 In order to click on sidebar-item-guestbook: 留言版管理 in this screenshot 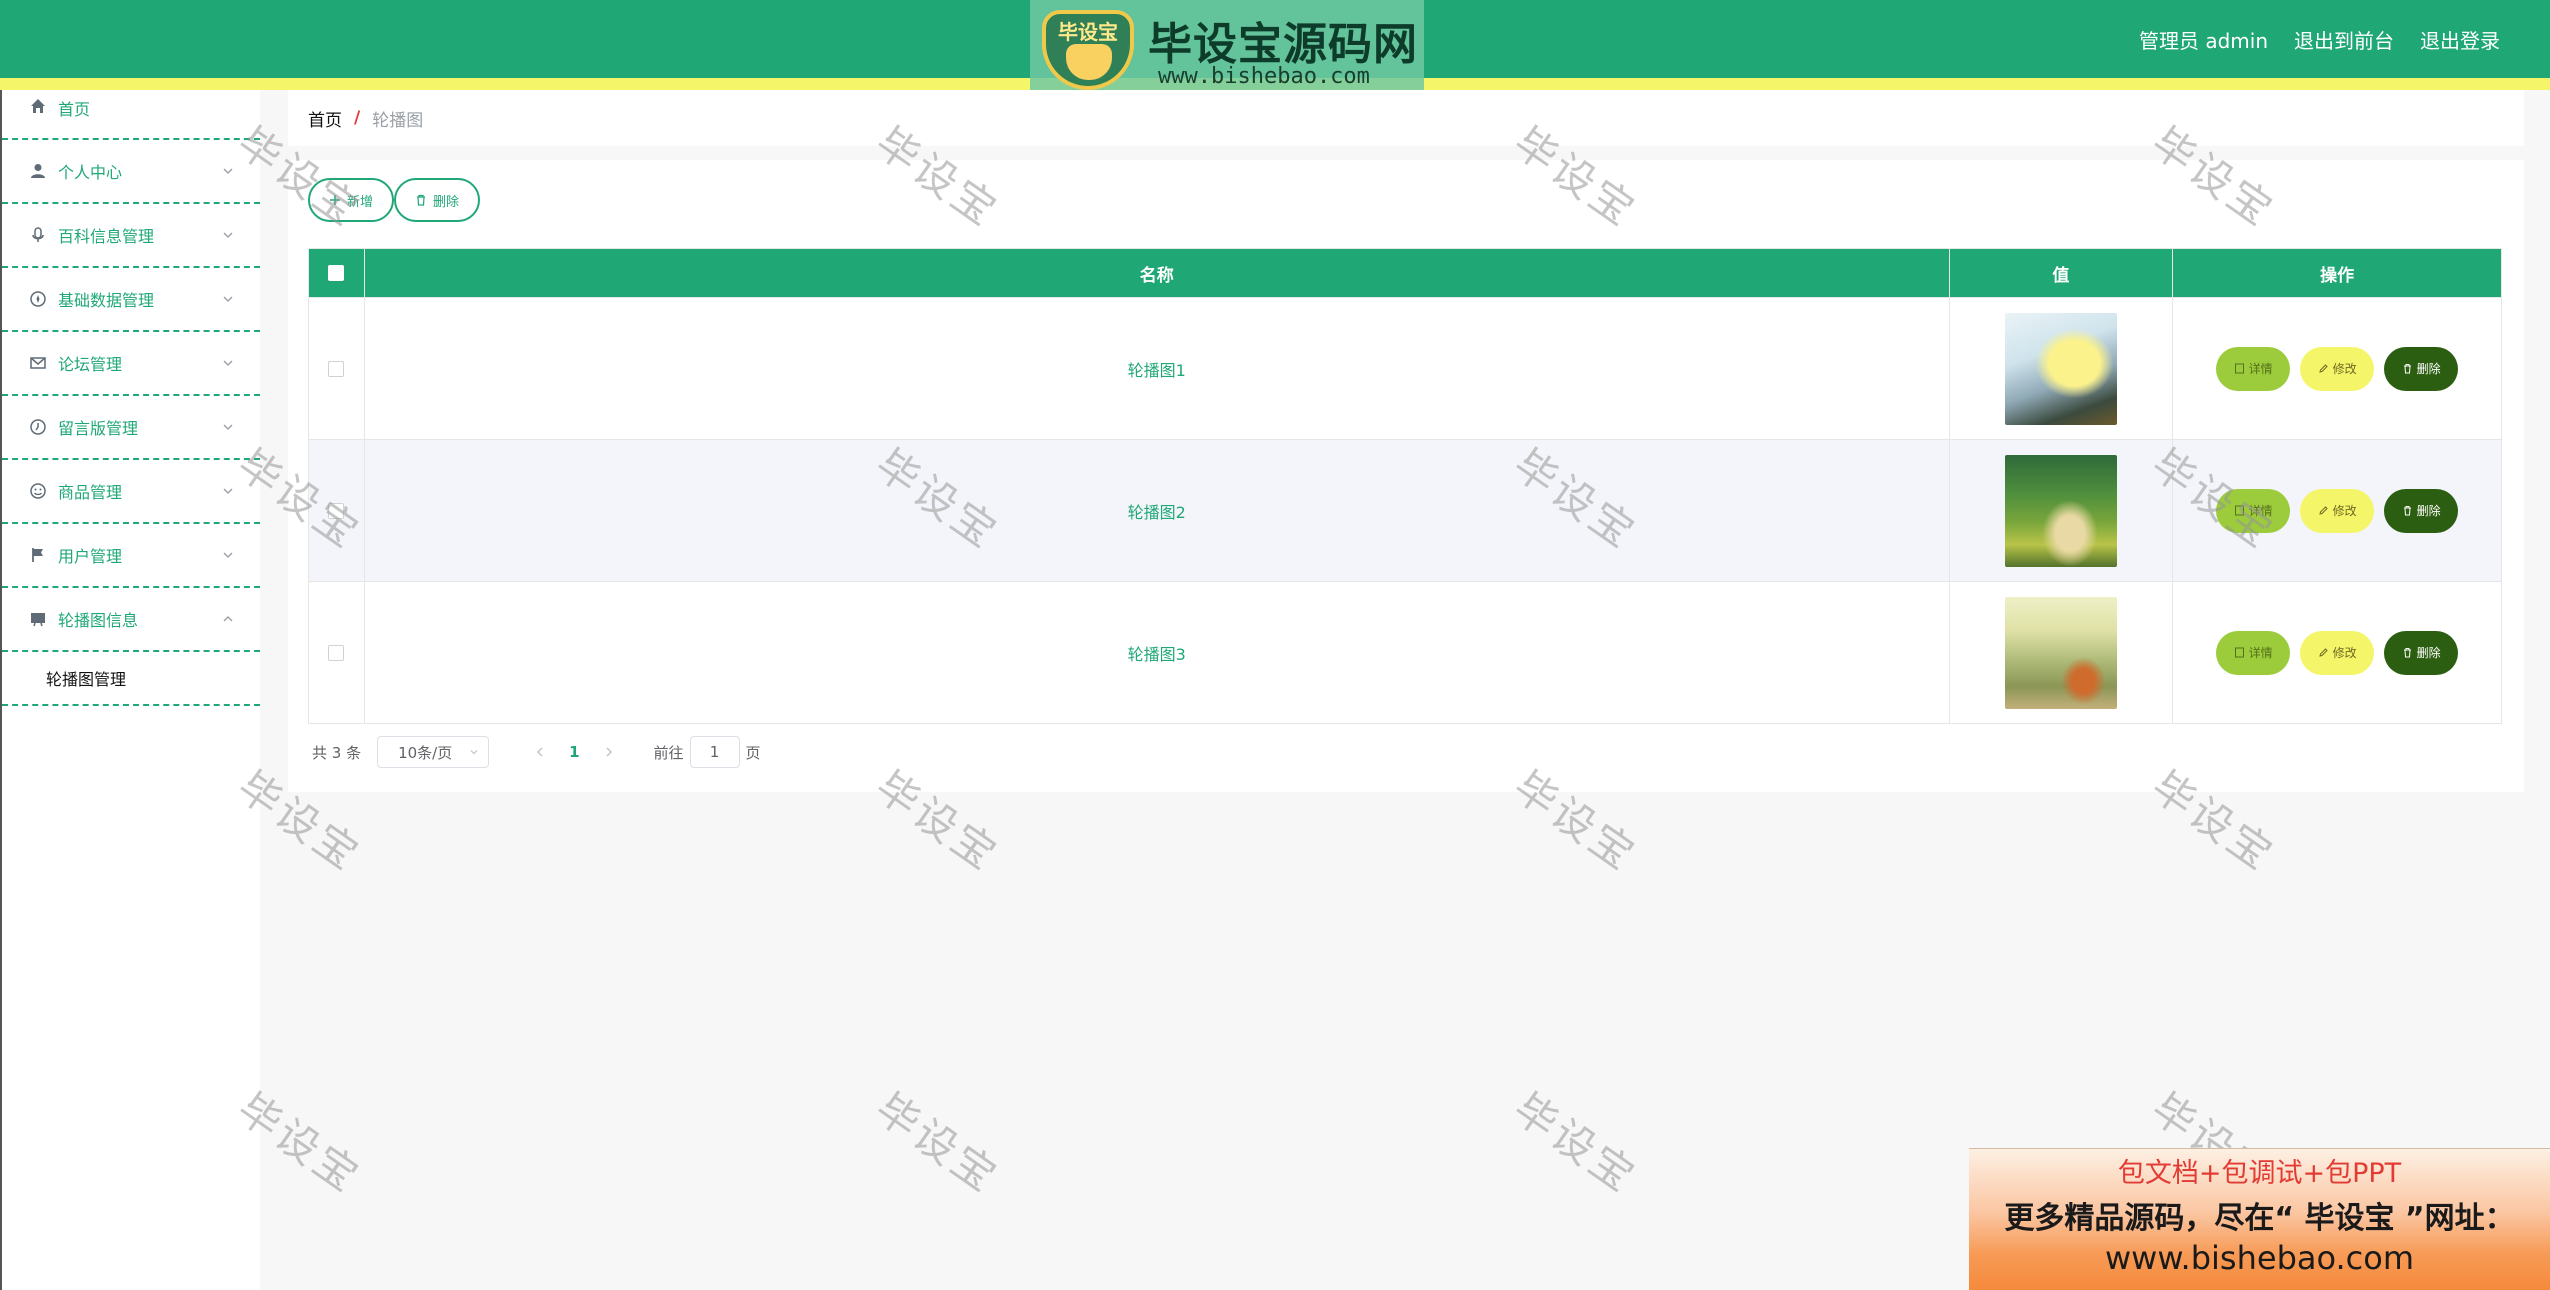, I will do `click(131, 428)`.